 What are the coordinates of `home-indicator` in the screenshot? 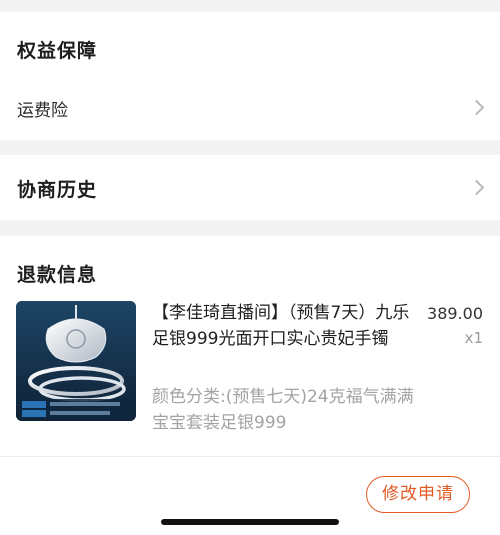 It's located at (250, 522).